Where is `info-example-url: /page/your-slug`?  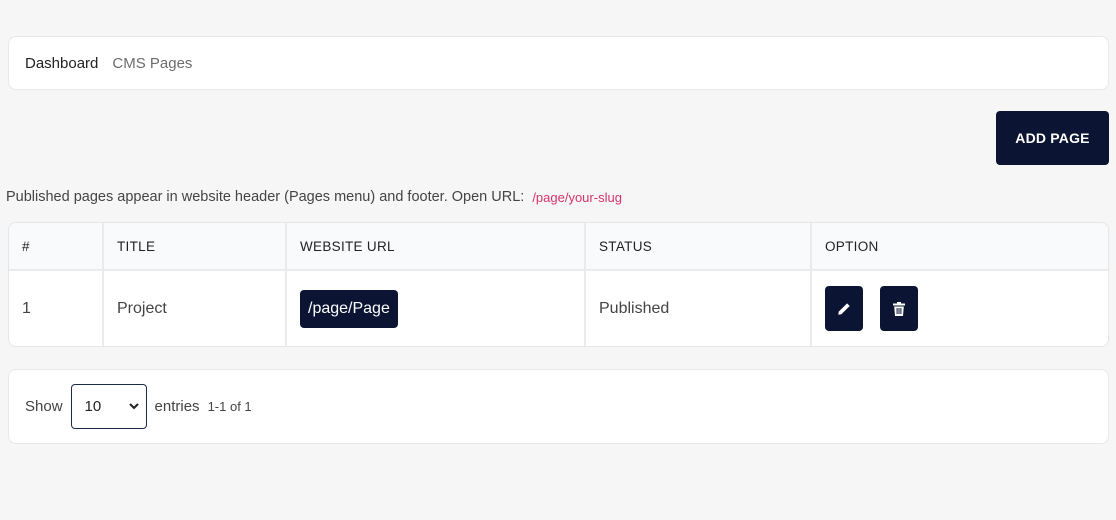 info-example-url: /page/your-slug is located at coordinates (577, 197).